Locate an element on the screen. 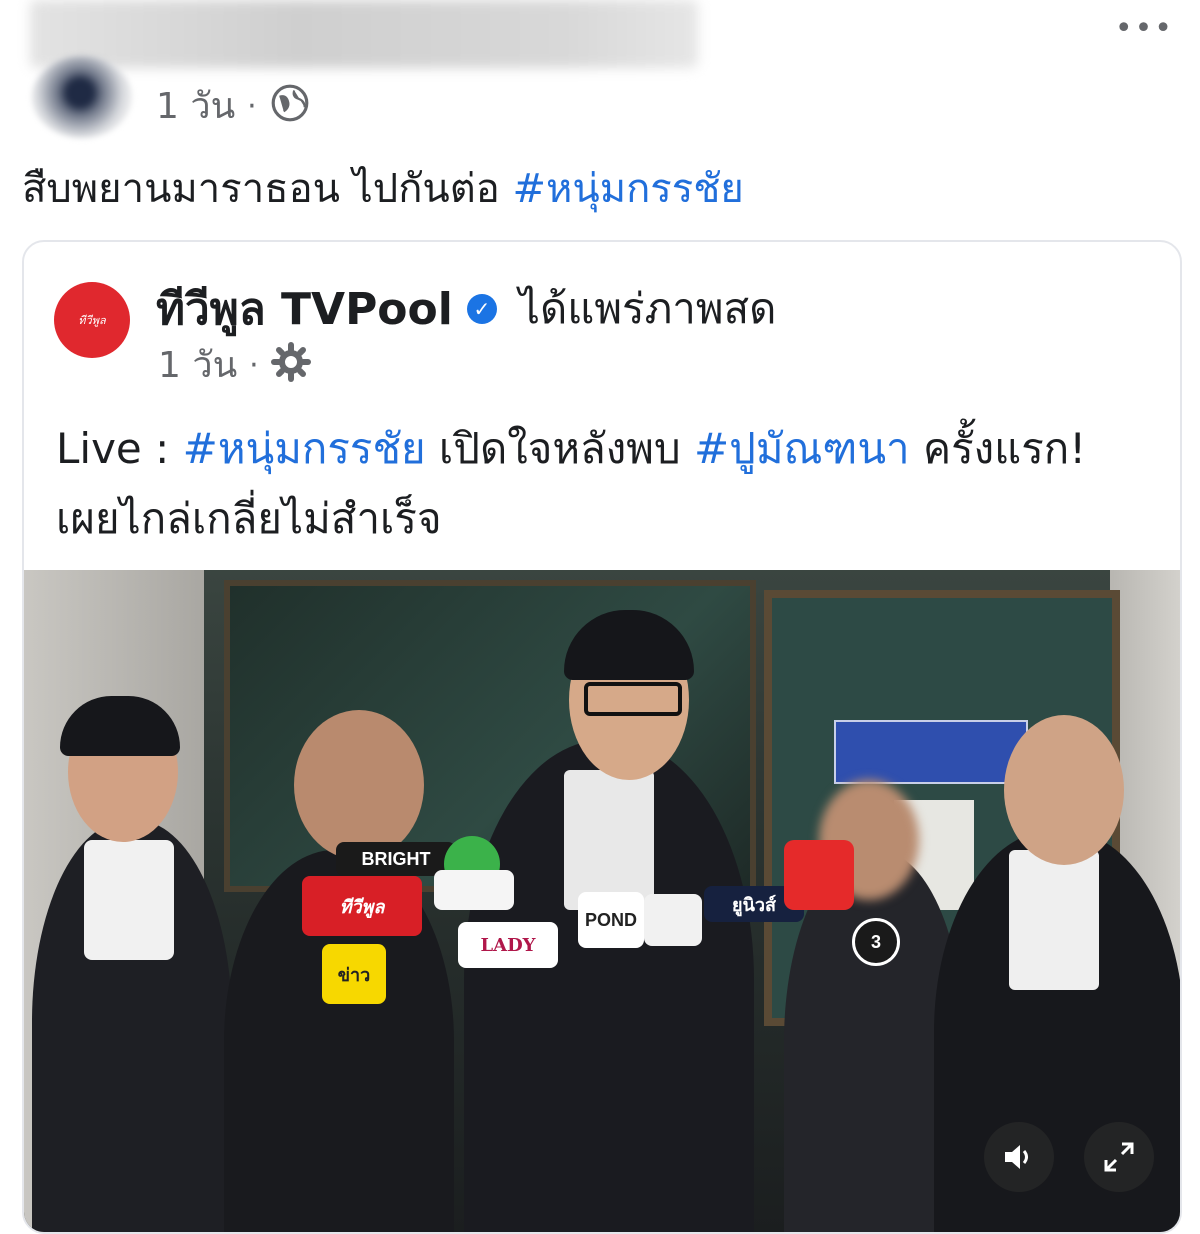 The image size is (1200, 1234). page-logo-text: ทีวีพูล is located at coordinates (92, 320).